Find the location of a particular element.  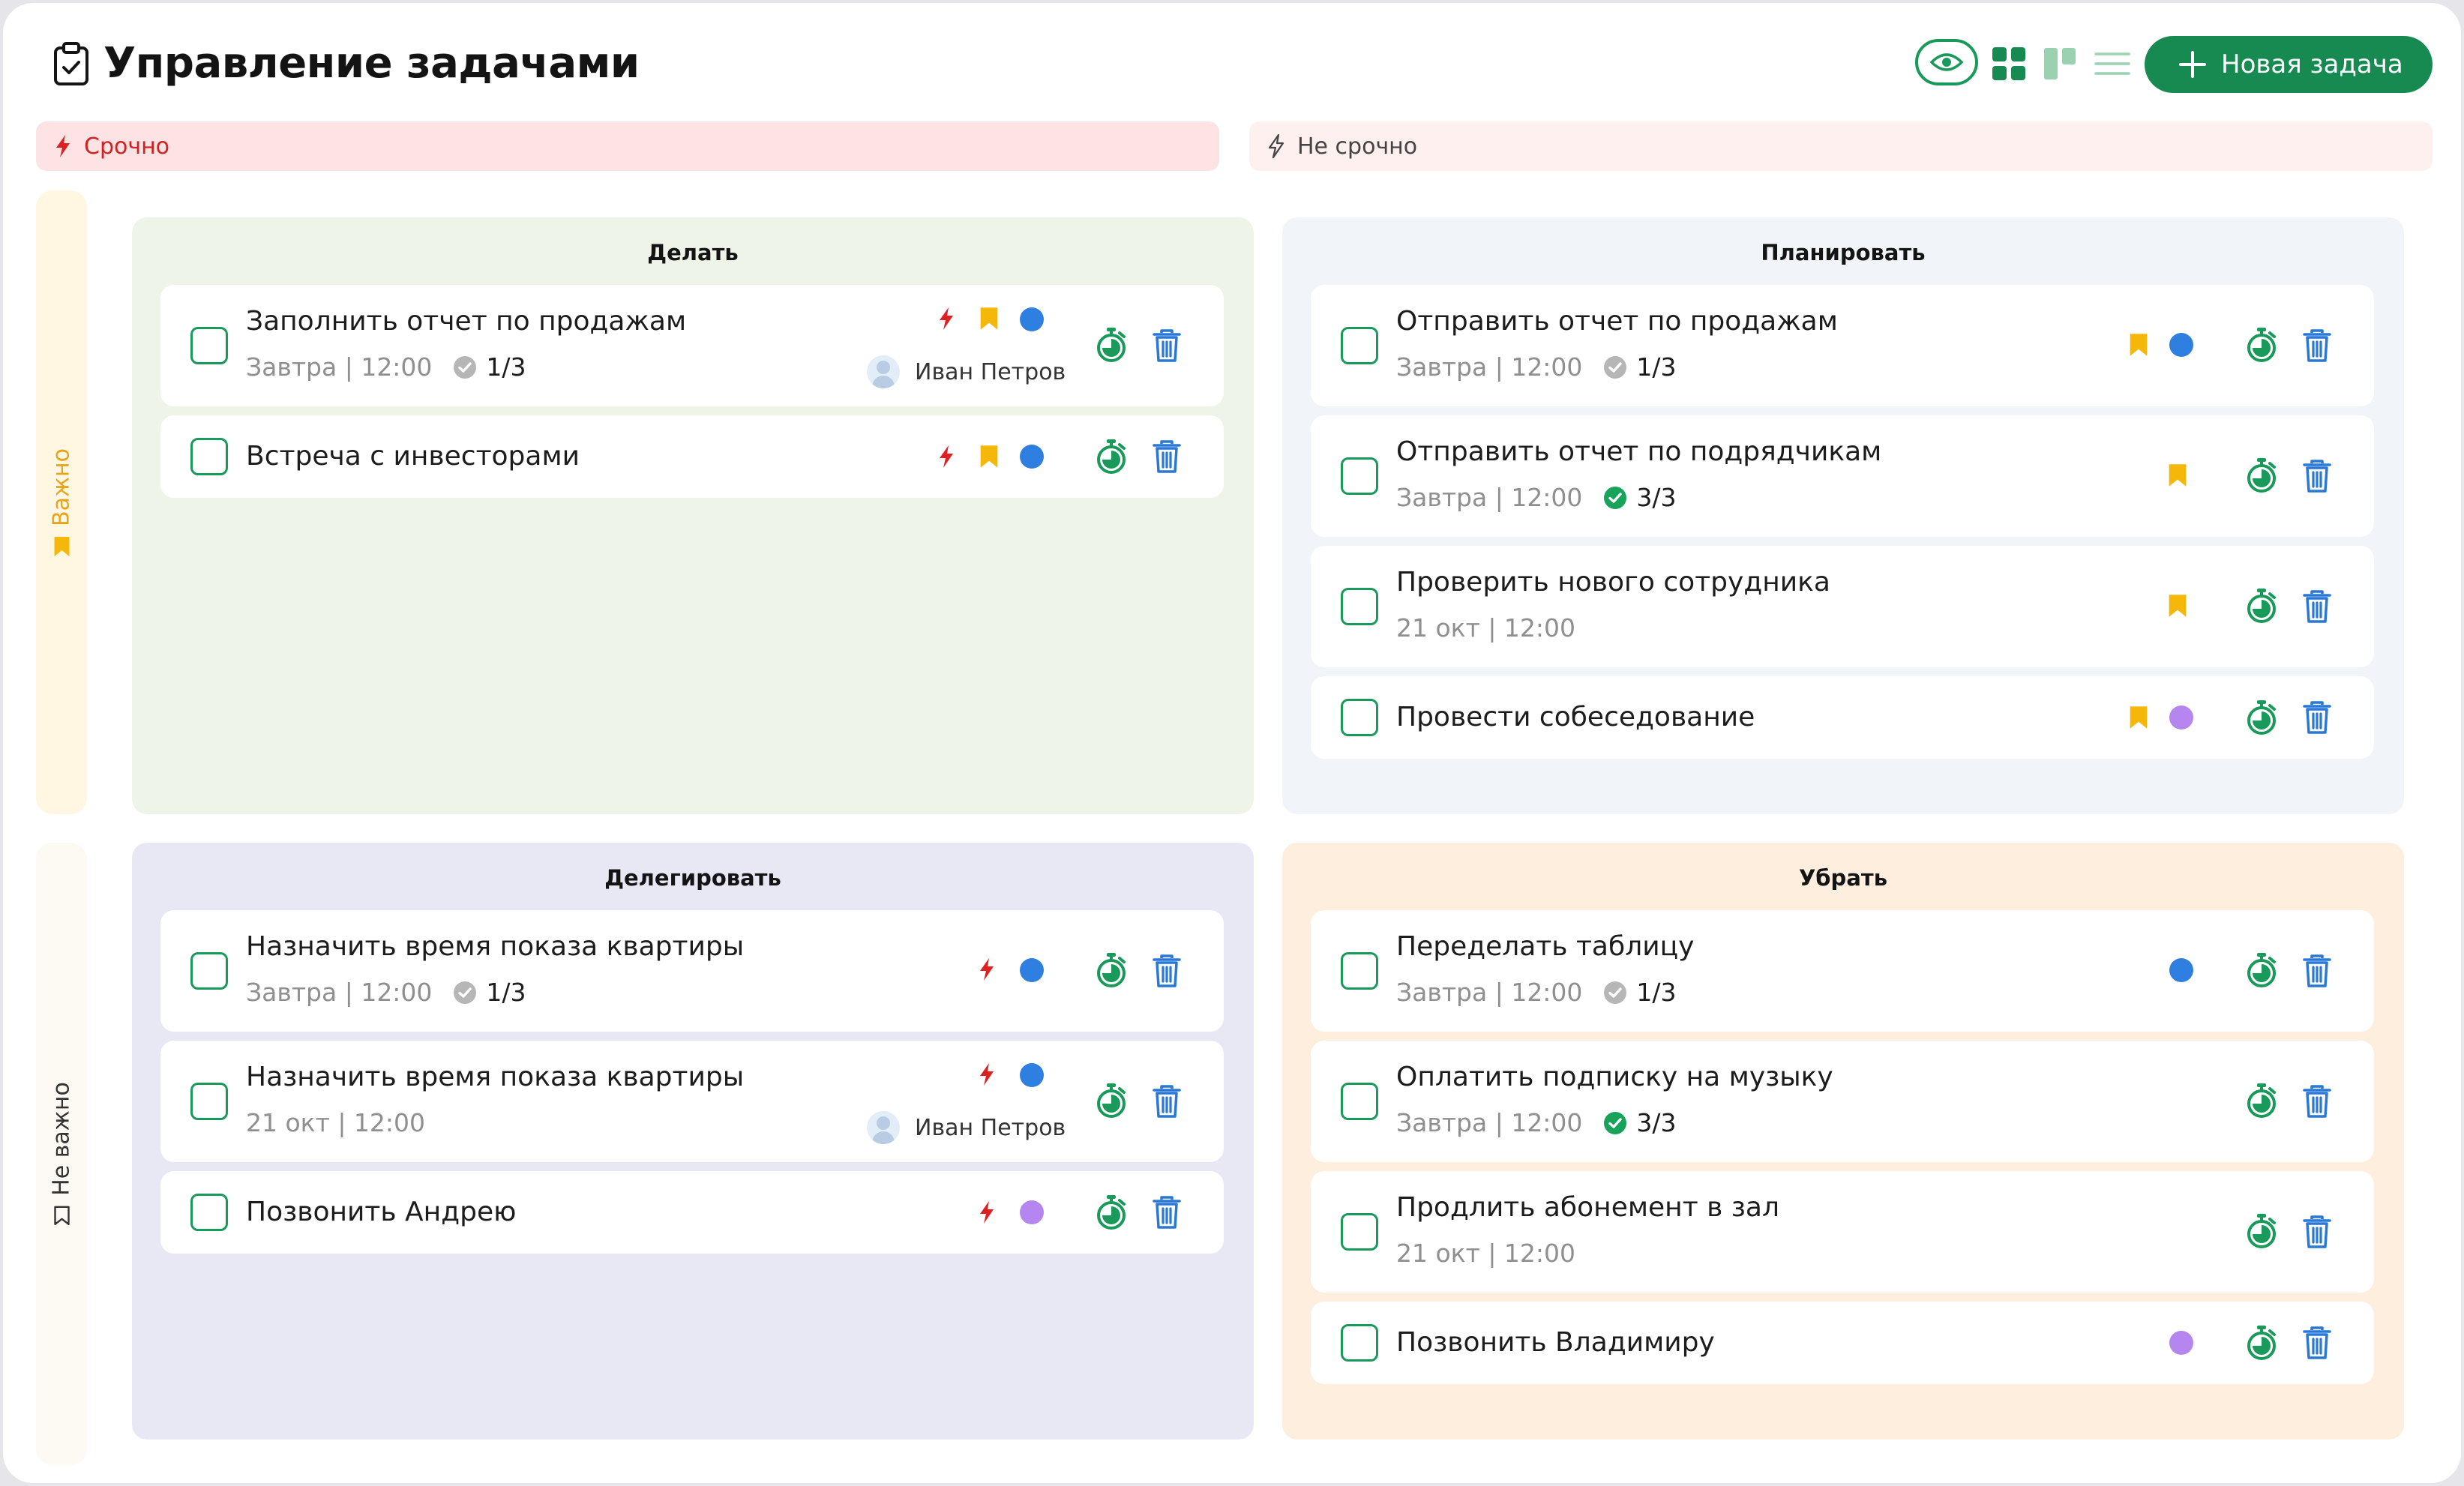

quadrant-title: Делегировать is located at coordinates (692, 878).